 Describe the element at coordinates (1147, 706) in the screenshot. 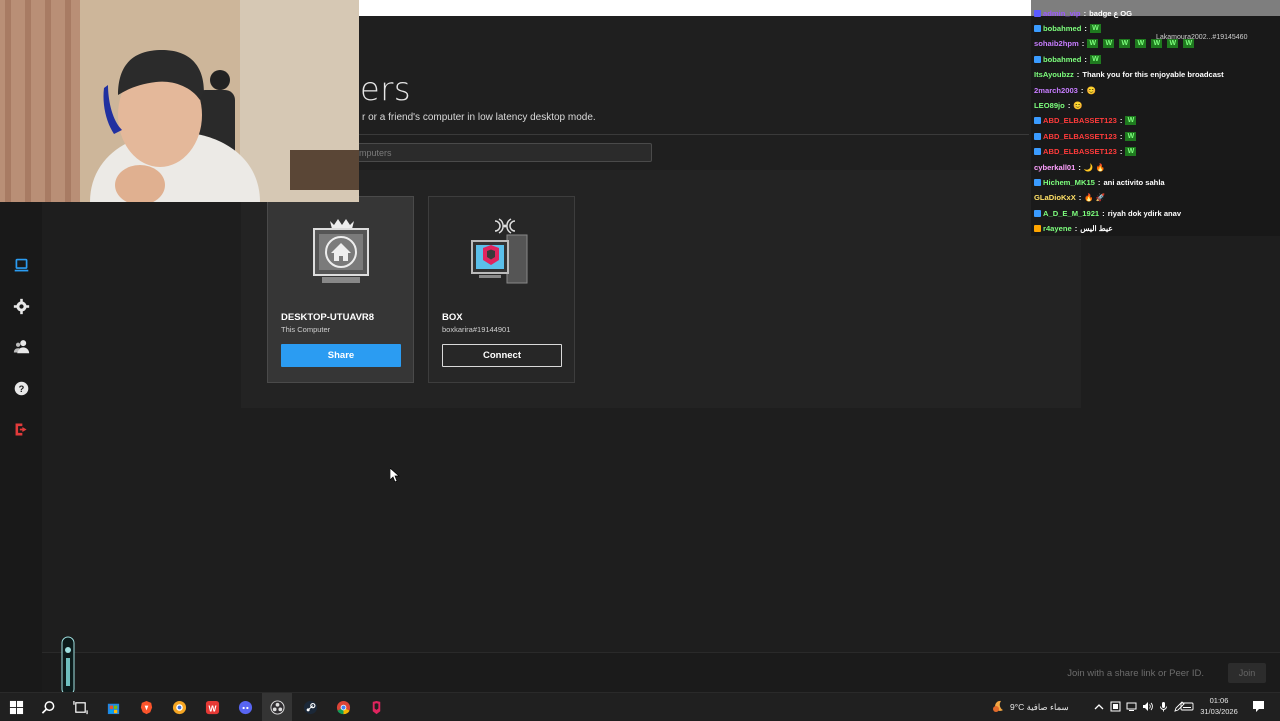

I see `volume-icon` at that location.